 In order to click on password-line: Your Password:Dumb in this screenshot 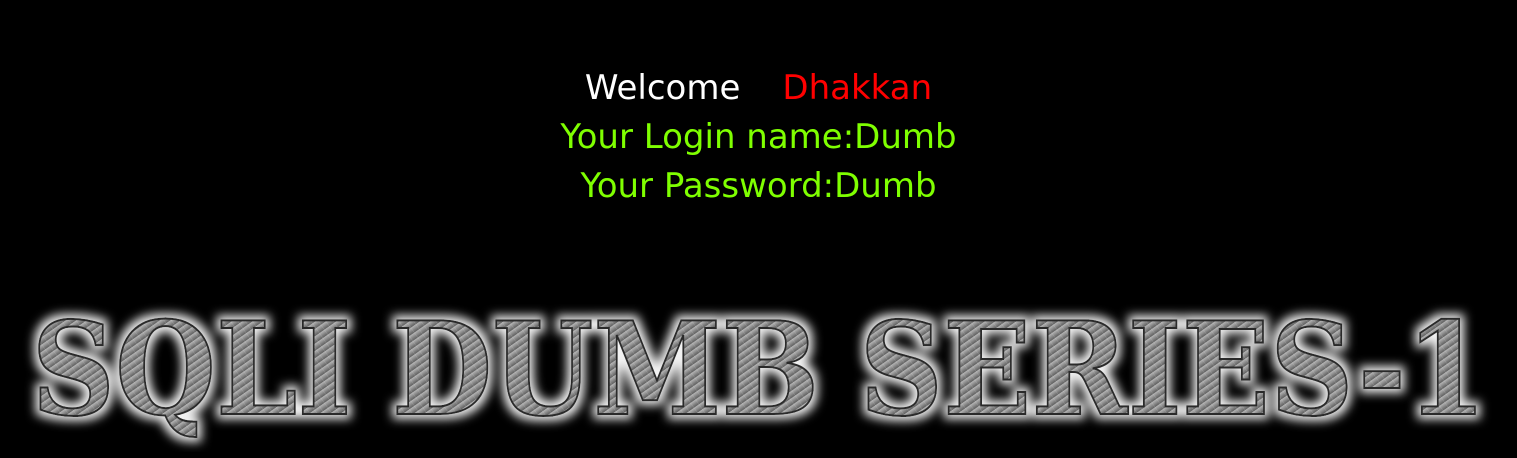, I will do `click(758, 186)`.